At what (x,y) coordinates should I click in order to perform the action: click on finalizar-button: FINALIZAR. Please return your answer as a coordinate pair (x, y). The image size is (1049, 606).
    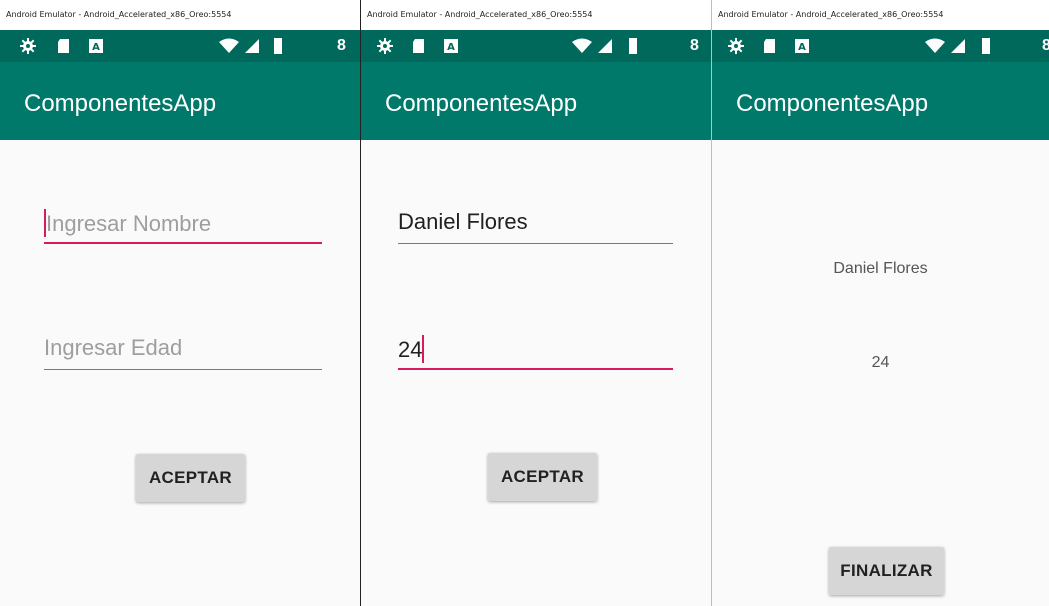
    Looking at the image, I should click on (886, 571).